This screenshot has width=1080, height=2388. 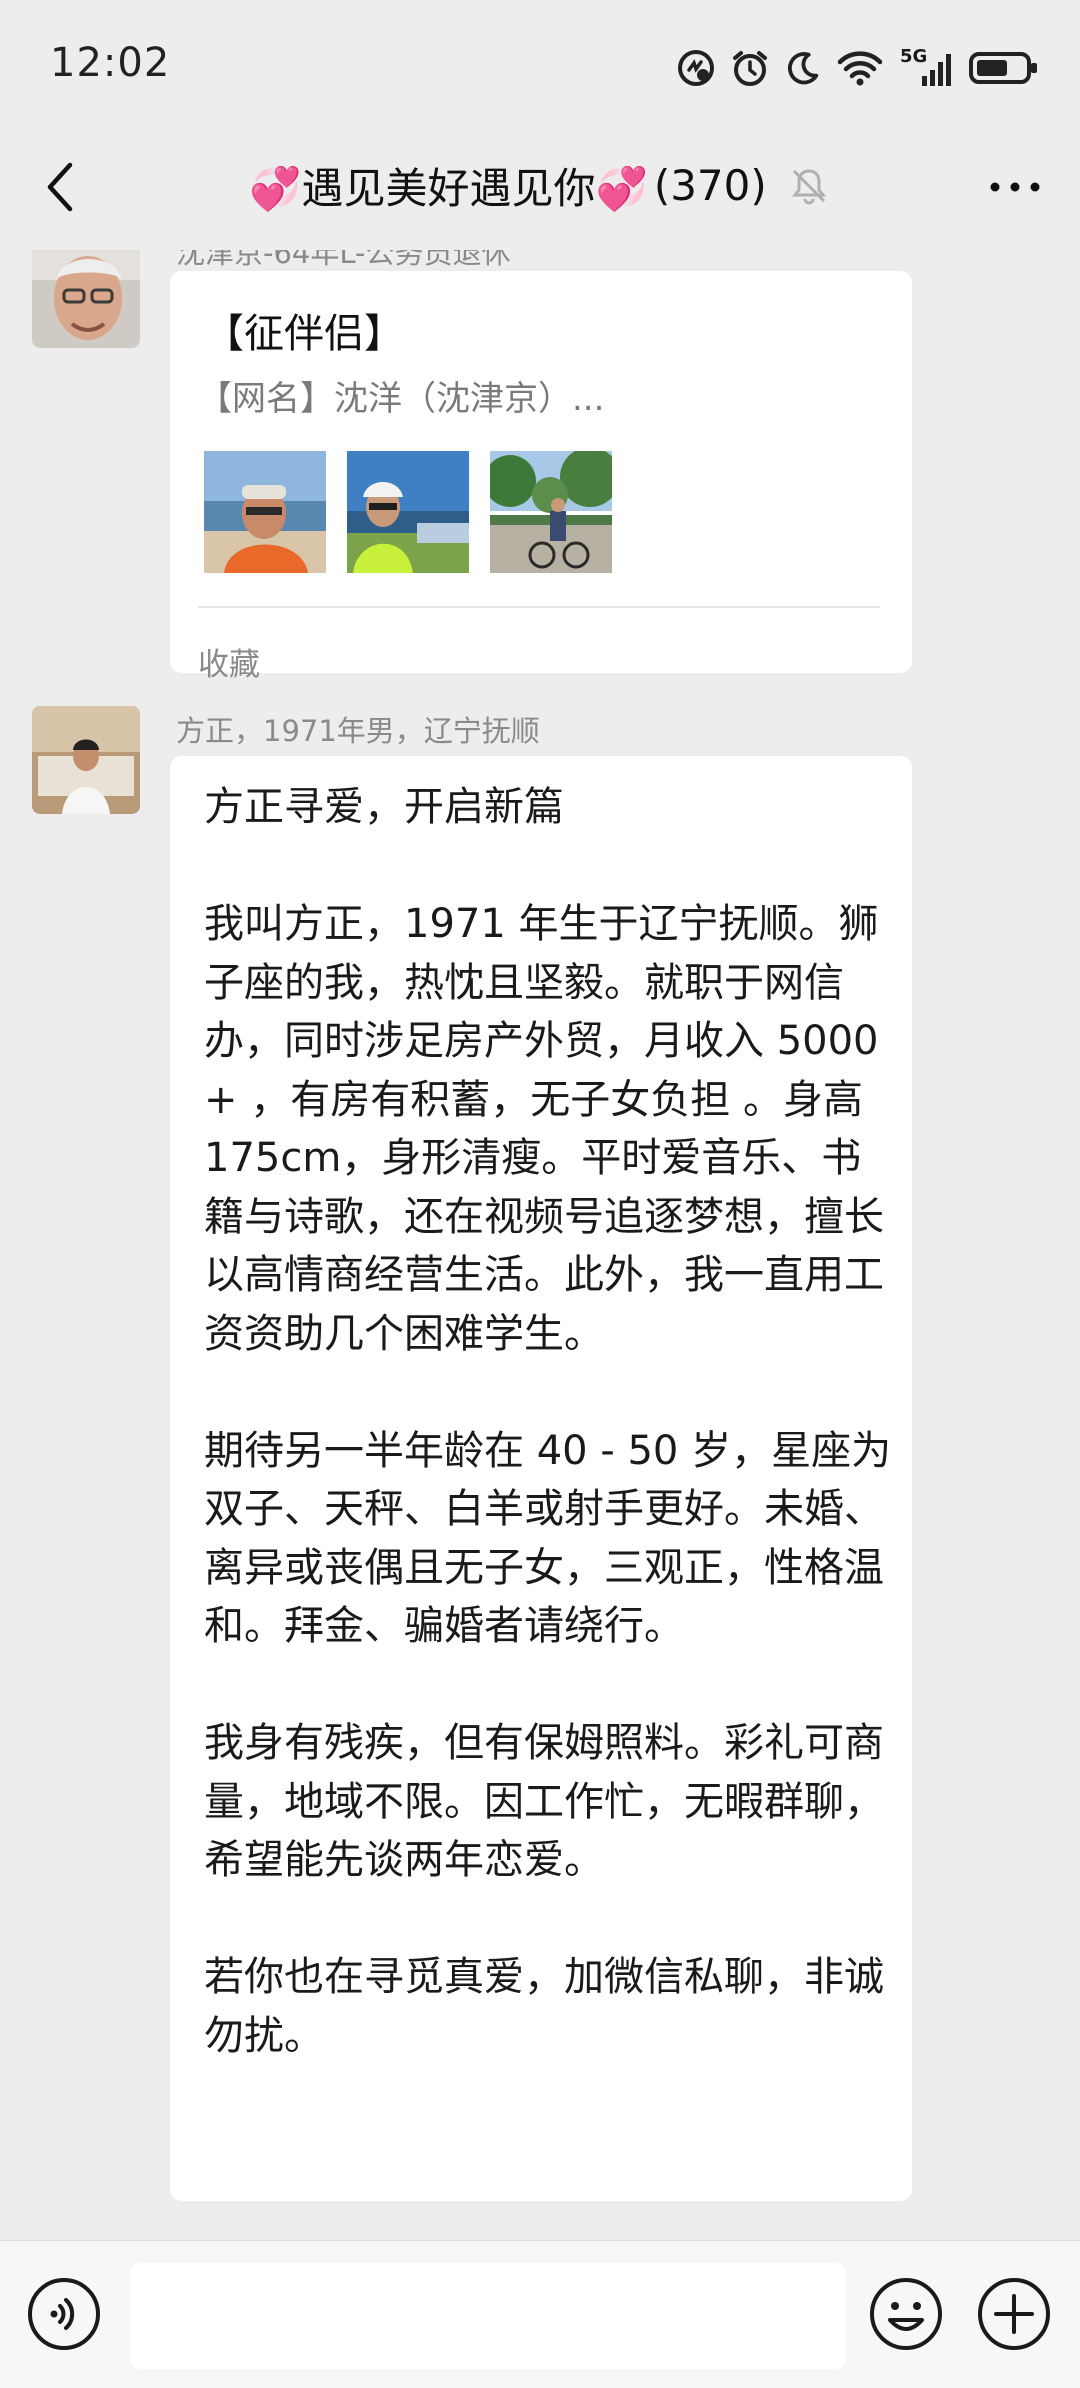 I want to click on favorite-card: 【征伴侣】 【网名】沈洋（沈津京）... 收藏, so click(x=541, y=477).